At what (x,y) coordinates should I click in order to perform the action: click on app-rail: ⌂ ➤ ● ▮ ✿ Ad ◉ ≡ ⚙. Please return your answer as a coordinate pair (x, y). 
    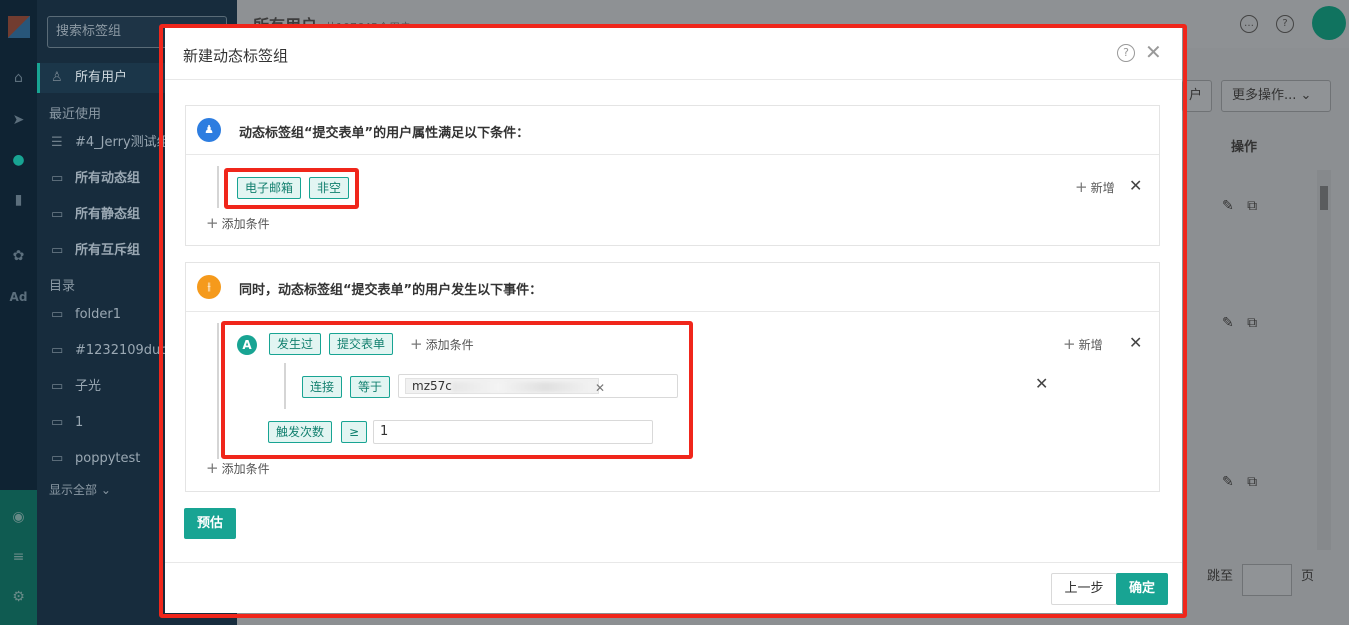
    Looking at the image, I should click on (18, 312).